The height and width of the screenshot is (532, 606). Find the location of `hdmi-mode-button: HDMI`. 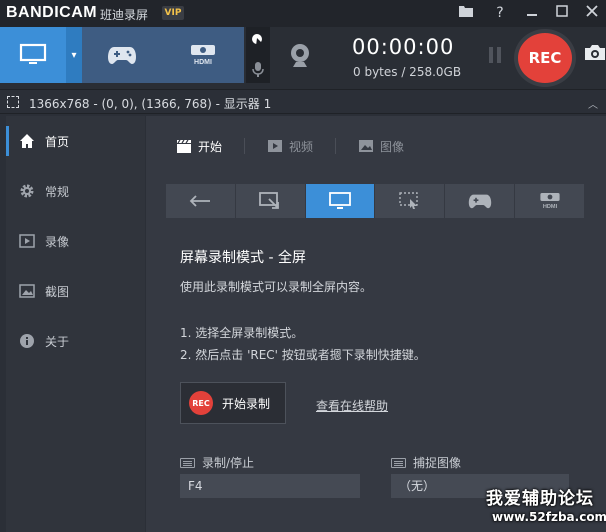

hdmi-mode-button: HDMI is located at coordinates (203, 55).